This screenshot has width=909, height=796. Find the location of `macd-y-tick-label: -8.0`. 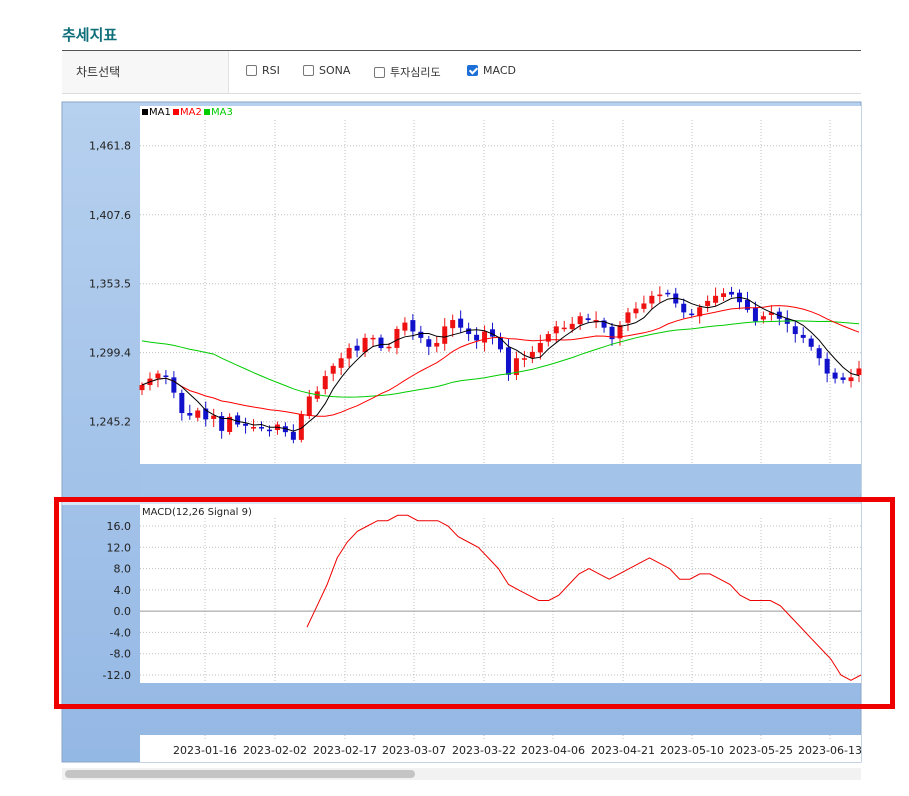

macd-y-tick-label: -8.0 is located at coordinates (120, 654).